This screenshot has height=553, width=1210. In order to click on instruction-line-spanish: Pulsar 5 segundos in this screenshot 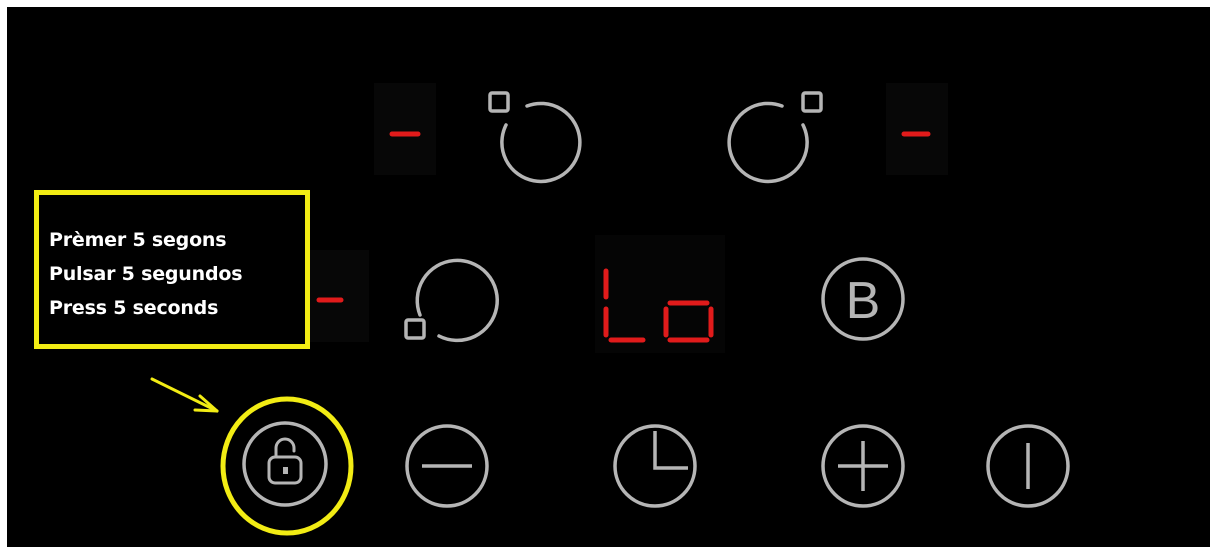, I will do `click(146, 274)`.